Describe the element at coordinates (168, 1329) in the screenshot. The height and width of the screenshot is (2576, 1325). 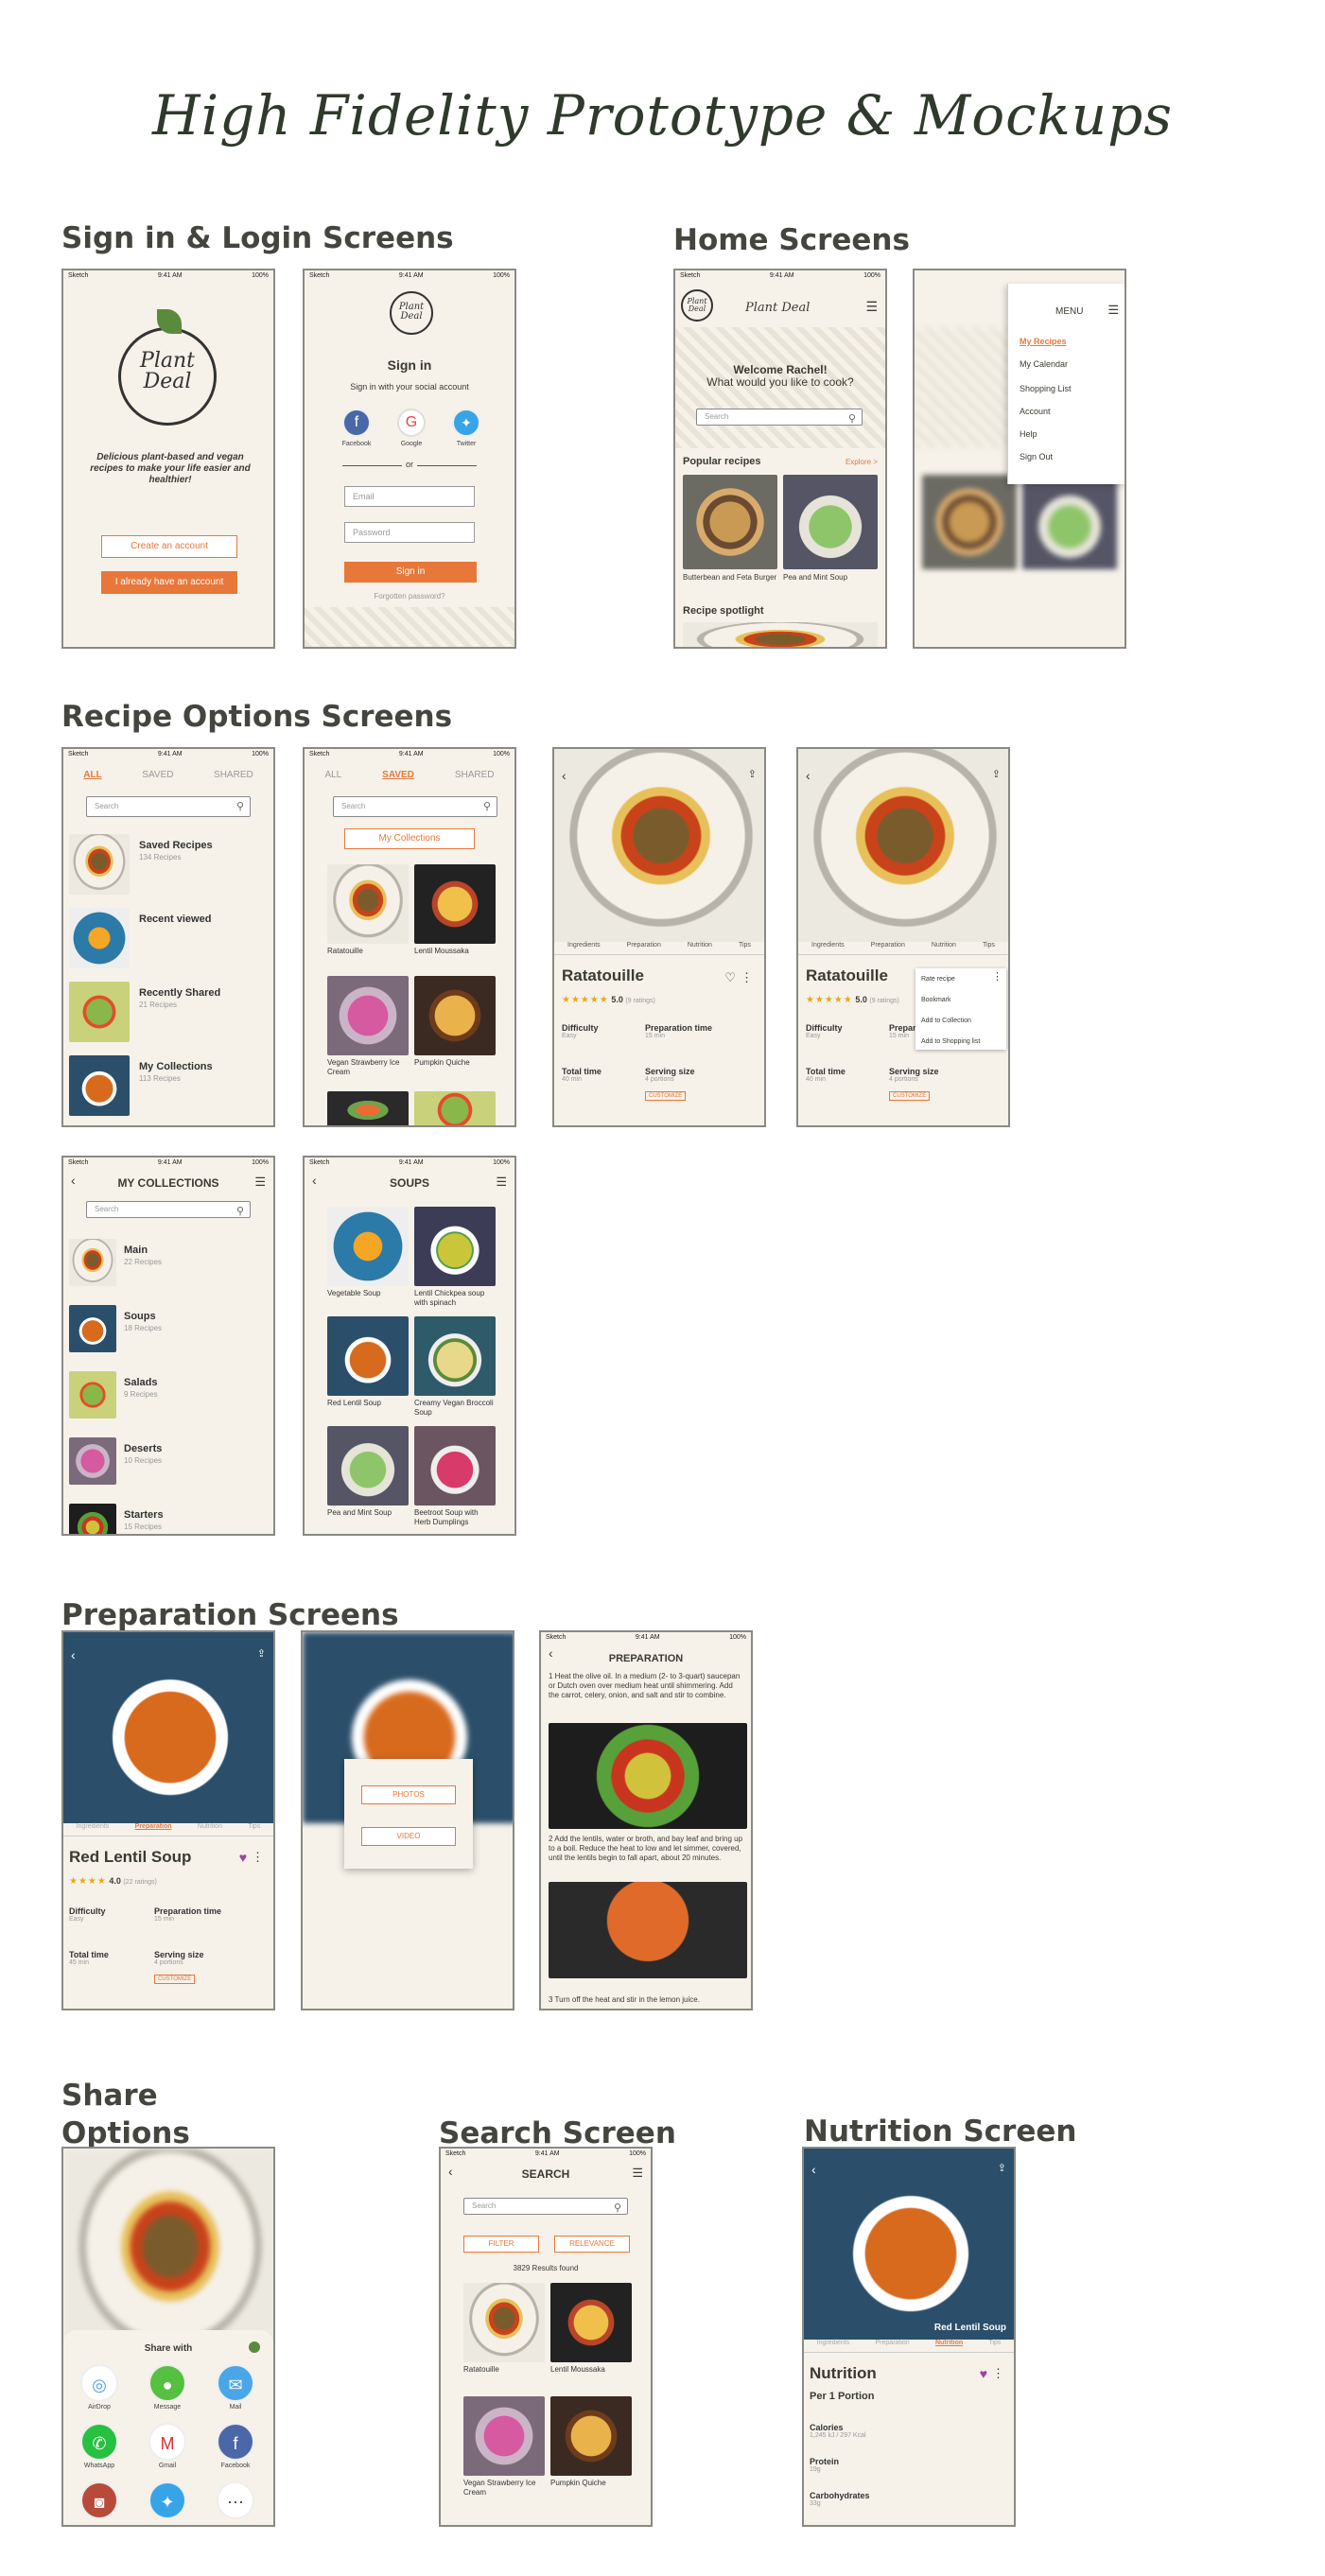
I see `list-item: Soups 18 Recipes` at that location.